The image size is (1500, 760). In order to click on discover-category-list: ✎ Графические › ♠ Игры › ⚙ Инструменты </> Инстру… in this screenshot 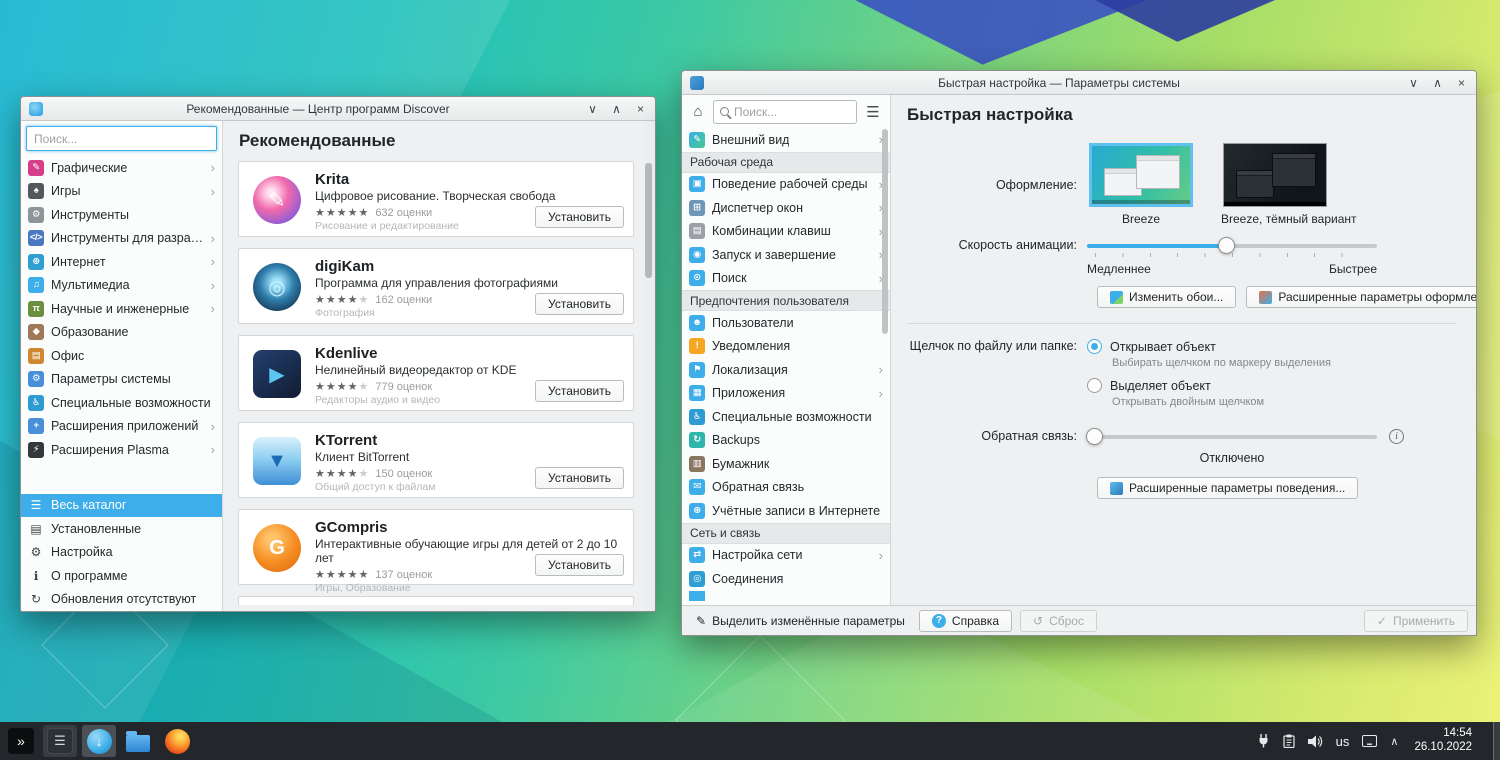, I will do `click(121, 309)`.